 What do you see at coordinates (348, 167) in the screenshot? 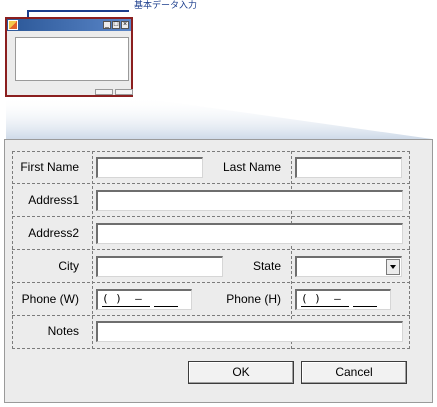
I see `last-name-field` at bounding box center [348, 167].